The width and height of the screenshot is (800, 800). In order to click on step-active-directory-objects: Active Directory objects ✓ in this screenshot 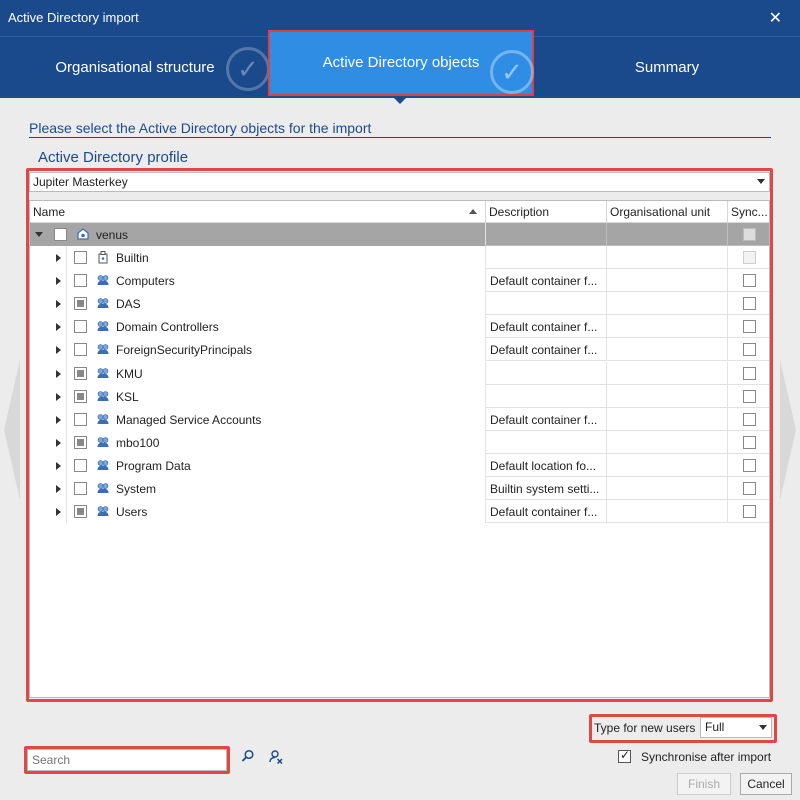, I will do `click(401, 63)`.